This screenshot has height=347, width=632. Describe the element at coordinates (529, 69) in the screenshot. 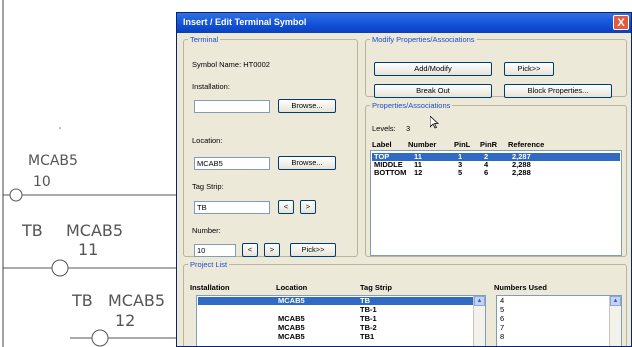

I see `pick-button: Pick>>` at that location.